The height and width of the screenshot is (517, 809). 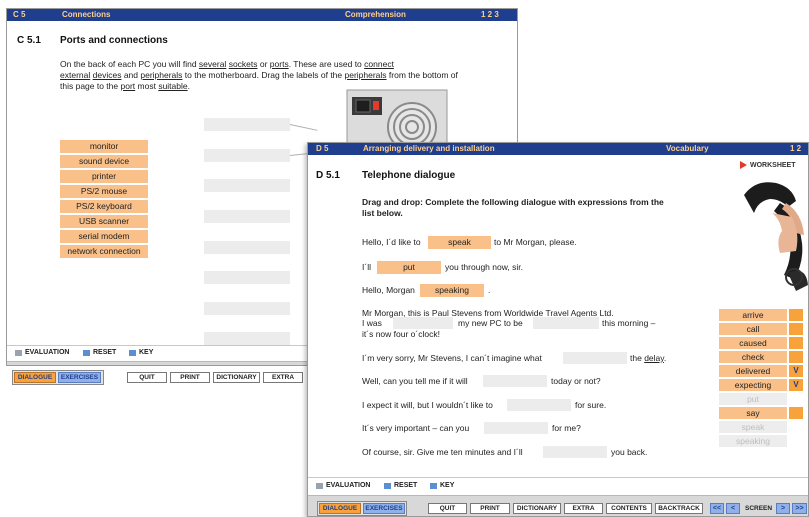 I want to click on word-caused: caused, so click(x=753, y=343).